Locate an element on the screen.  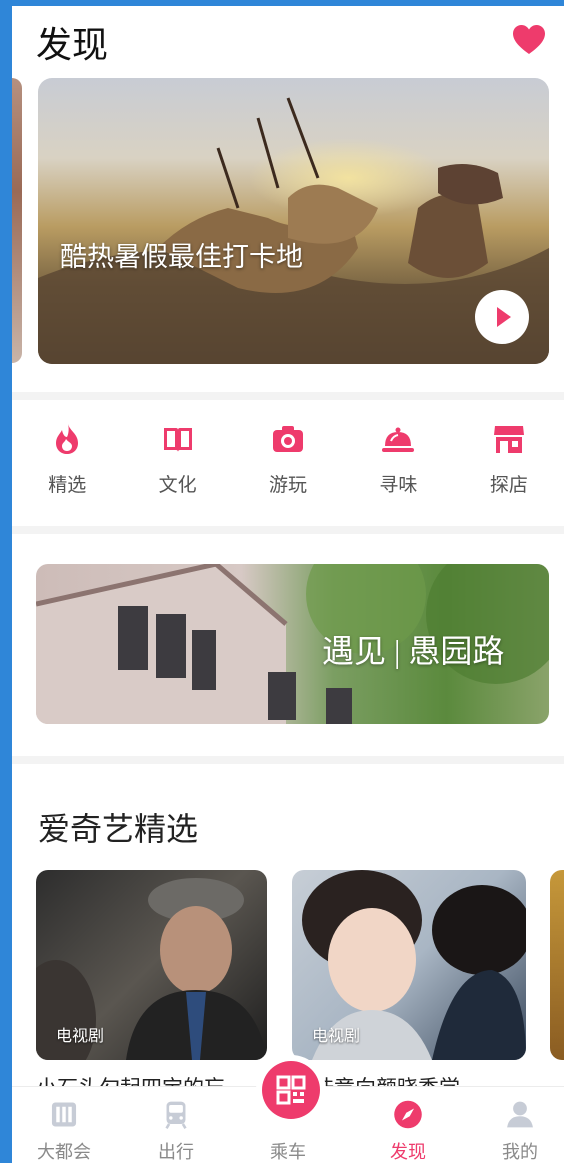
tab-label: 出行 is located at coordinates (176, 1152).